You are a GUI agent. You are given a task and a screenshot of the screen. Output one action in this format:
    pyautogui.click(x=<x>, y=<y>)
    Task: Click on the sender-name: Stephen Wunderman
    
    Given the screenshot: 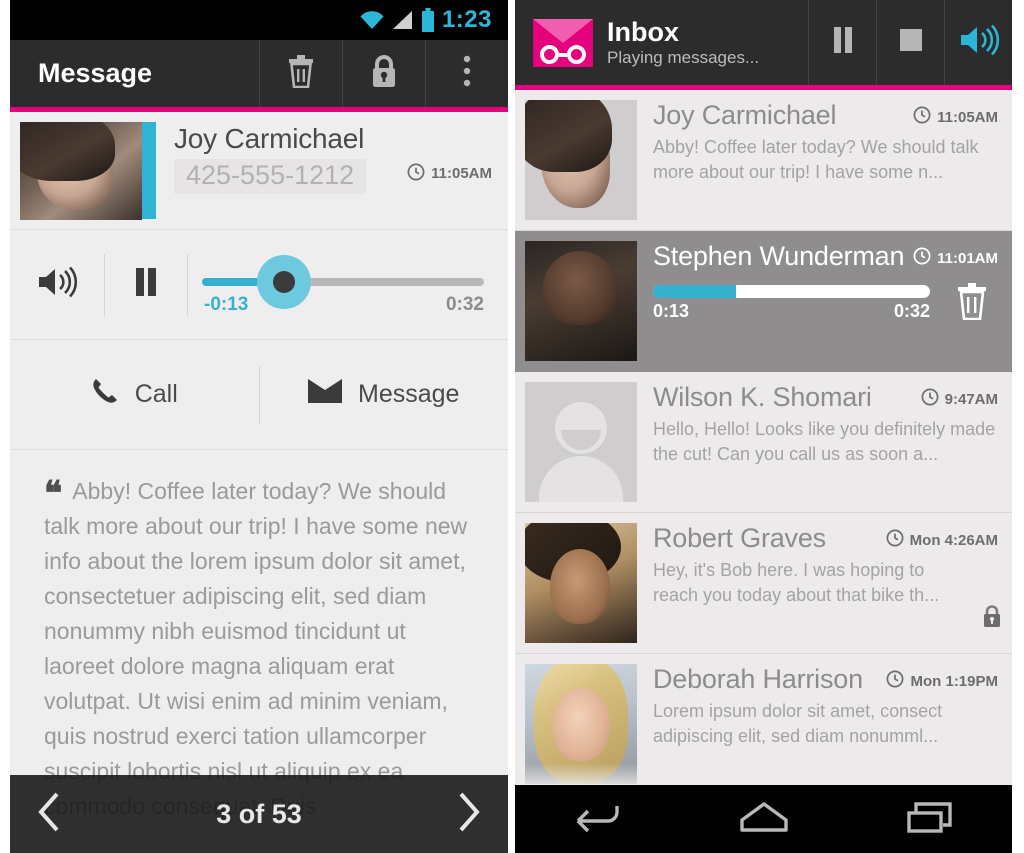 What is the action you would take?
    pyautogui.click(x=779, y=256)
    